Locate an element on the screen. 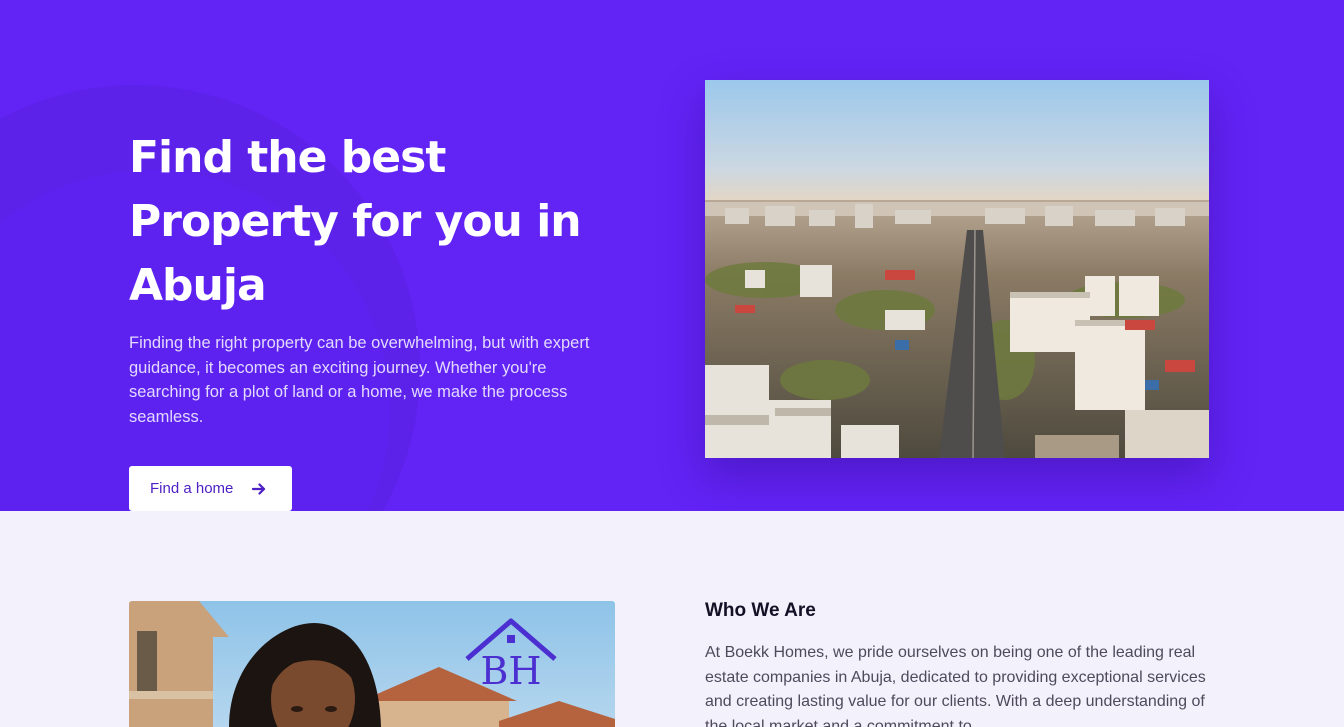 The height and width of the screenshot is (727, 1344). who-we-are-heading: Who We Are is located at coordinates (760, 610).